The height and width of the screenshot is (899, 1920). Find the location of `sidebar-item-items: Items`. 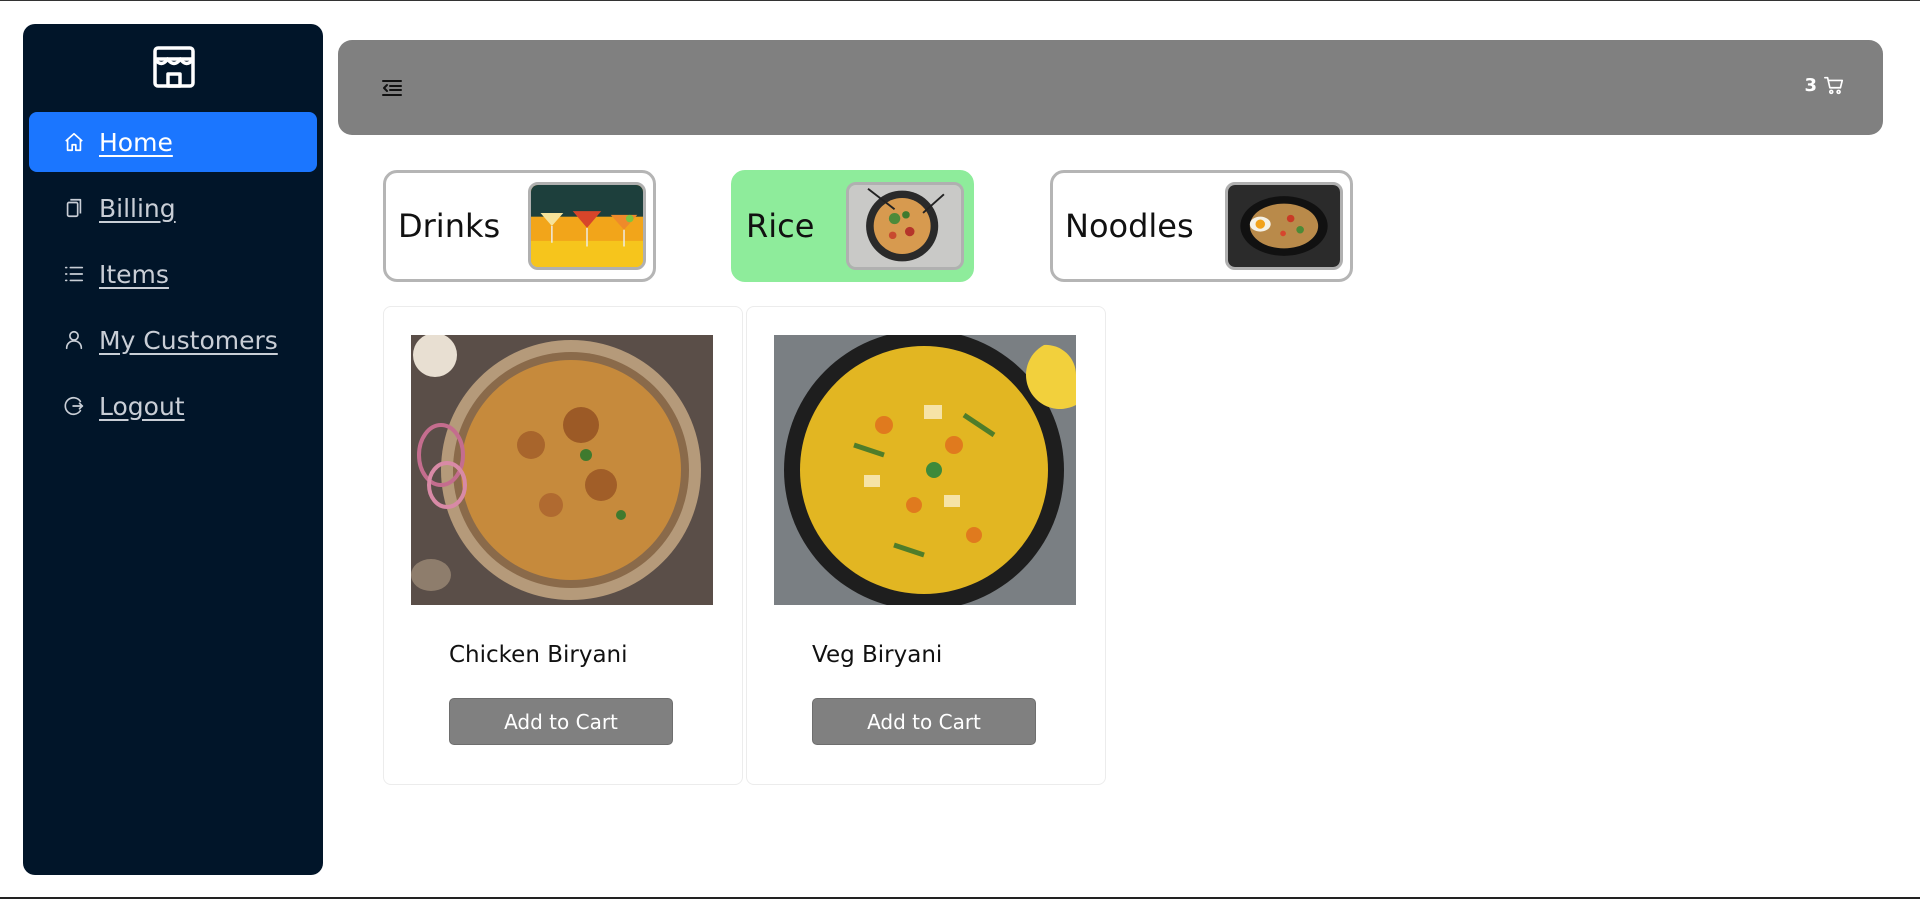

sidebar-item-items: Items is located at coordinates (173, 274).